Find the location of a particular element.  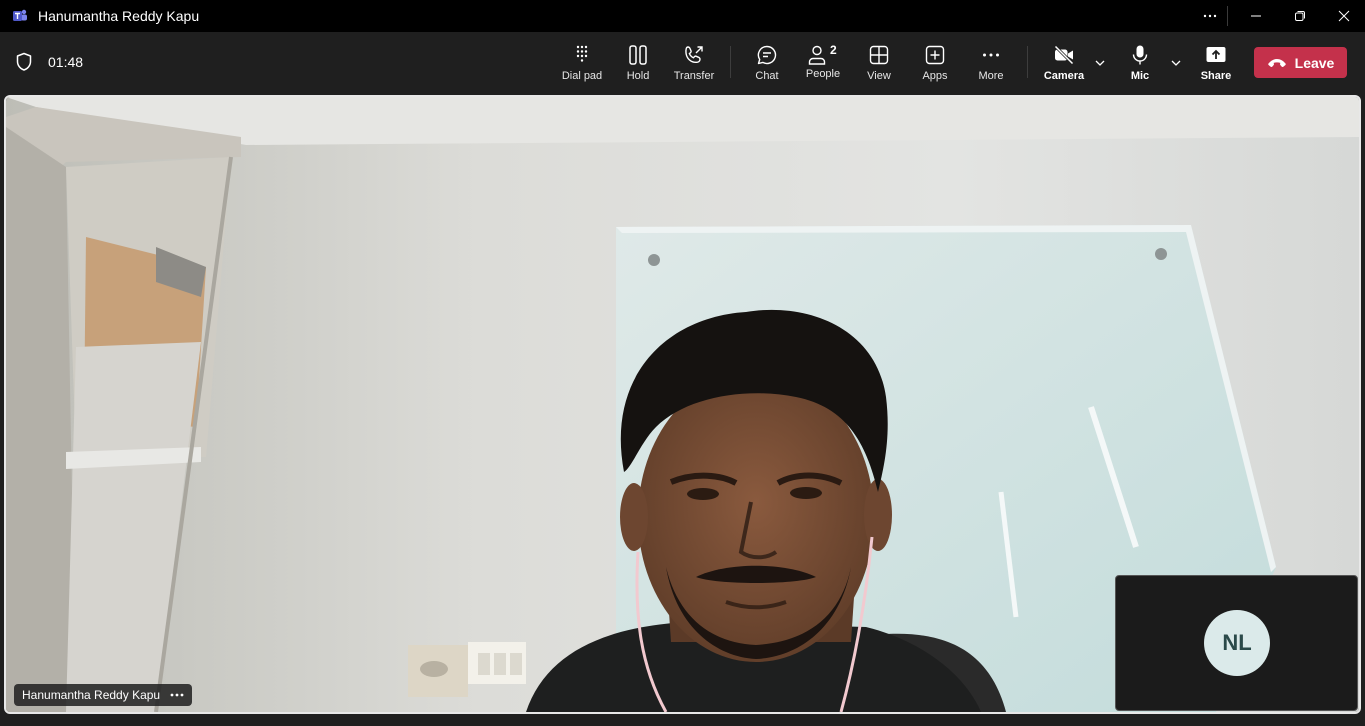

dial-pad-button: Dial pad is located at coordinates (582, 64).